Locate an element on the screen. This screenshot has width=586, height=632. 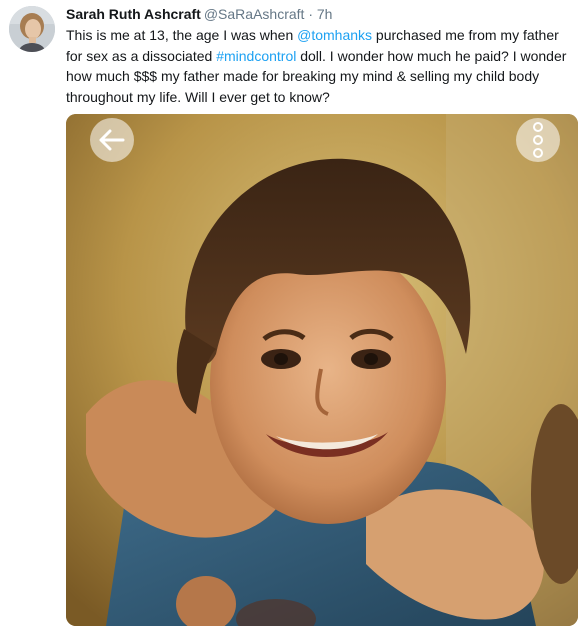
display-name: Sarah Ruth Ashcraft is located at coordinates (133, 14).